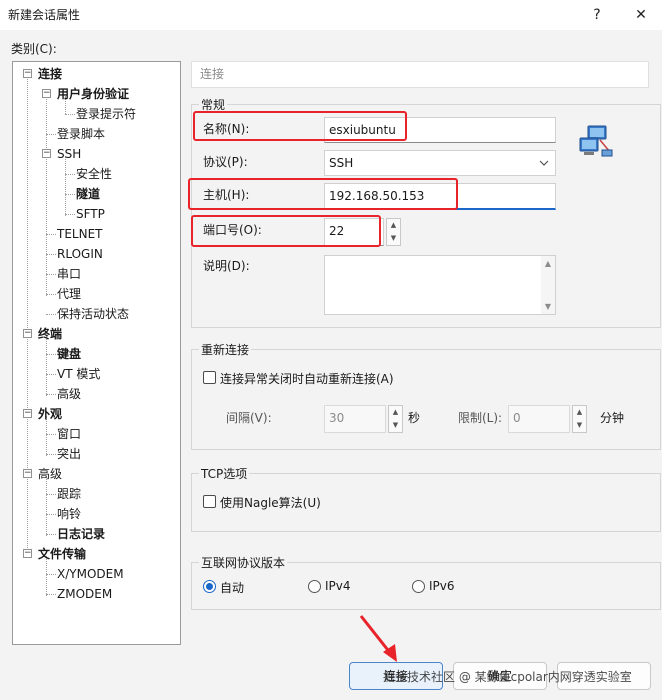  I want to click on tree-item-serial: 串口, so click(69, 274).